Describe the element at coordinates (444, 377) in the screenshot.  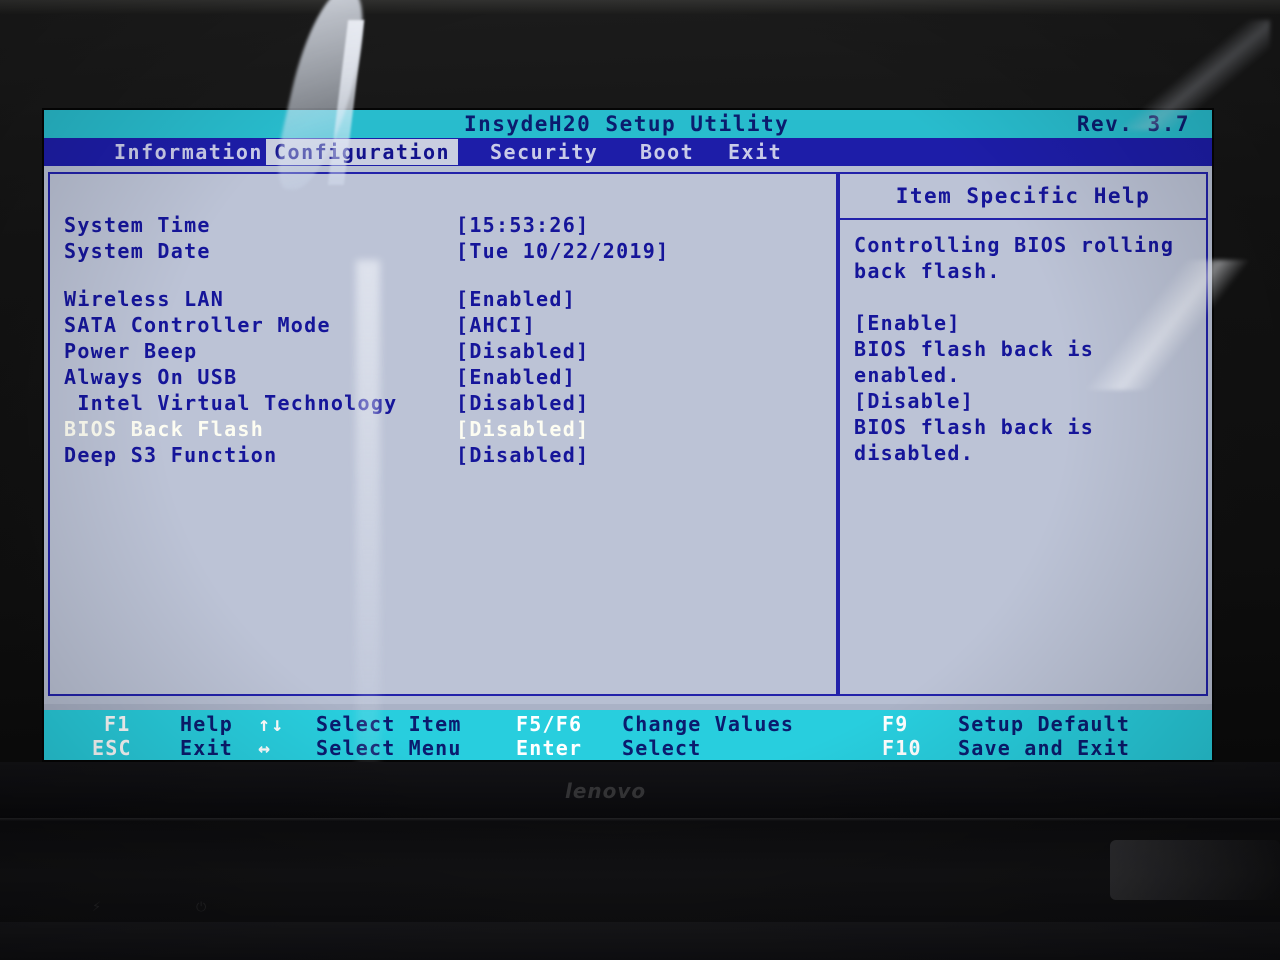
I see `settings-row: Always On USB [Enabled]` at that location.